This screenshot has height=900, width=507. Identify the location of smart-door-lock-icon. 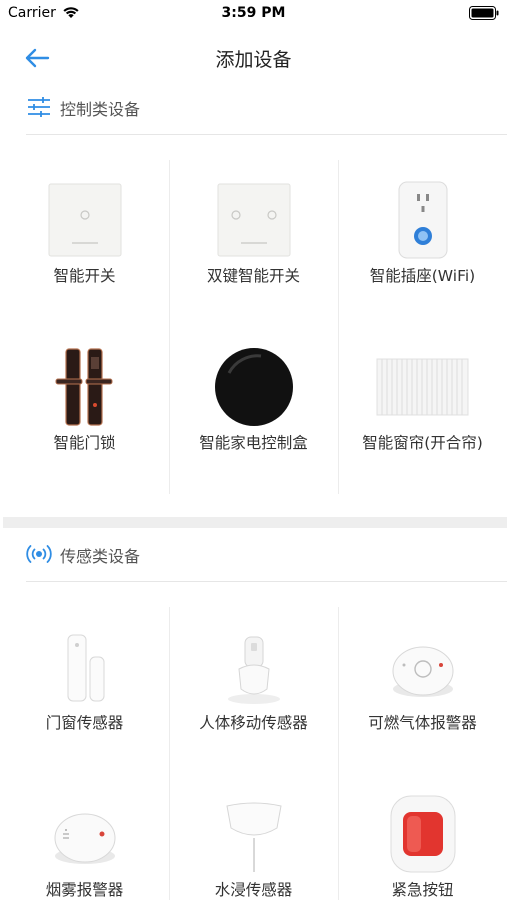
(84, 387).